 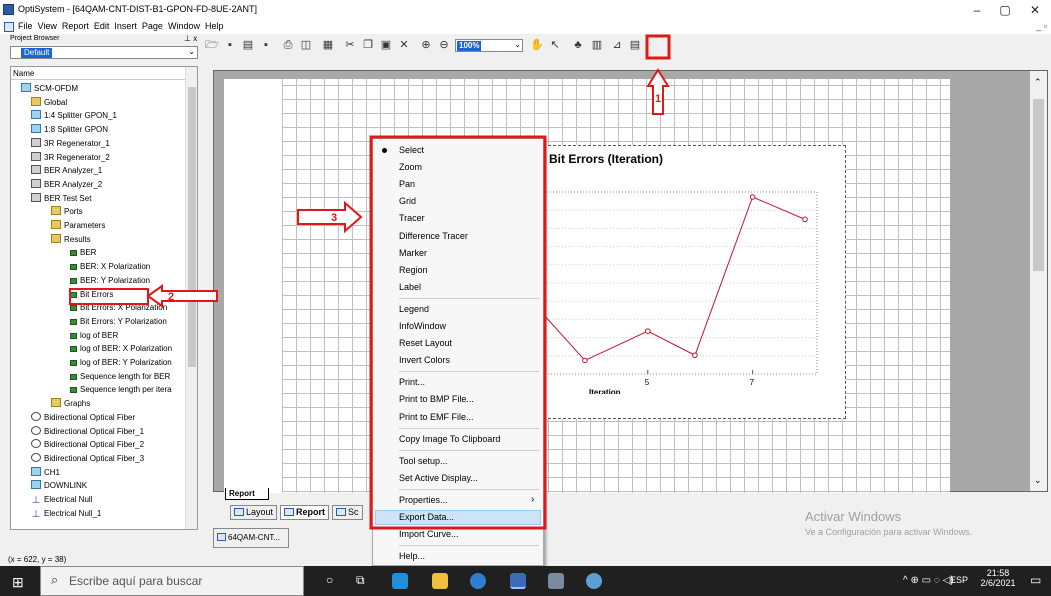 What do you see at coordinates (171, 297) in the screenshot?
I see `annotation-label-2: 2` at bounding box center [171, 297].